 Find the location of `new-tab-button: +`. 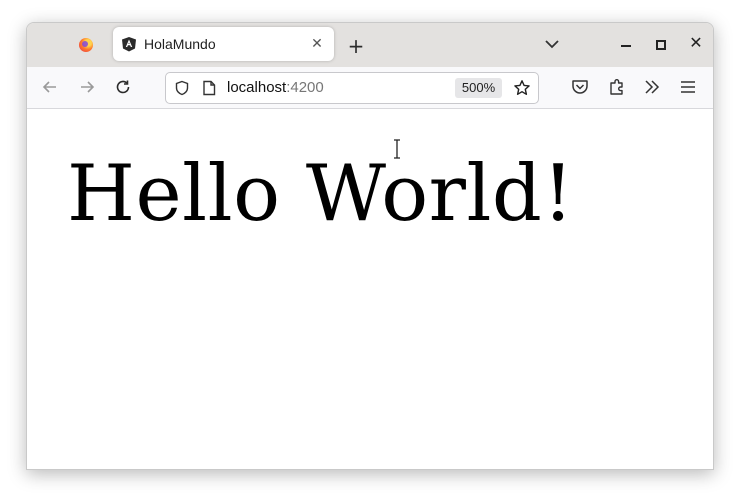

new-tab-button: + is located at coordinates (356, 46).